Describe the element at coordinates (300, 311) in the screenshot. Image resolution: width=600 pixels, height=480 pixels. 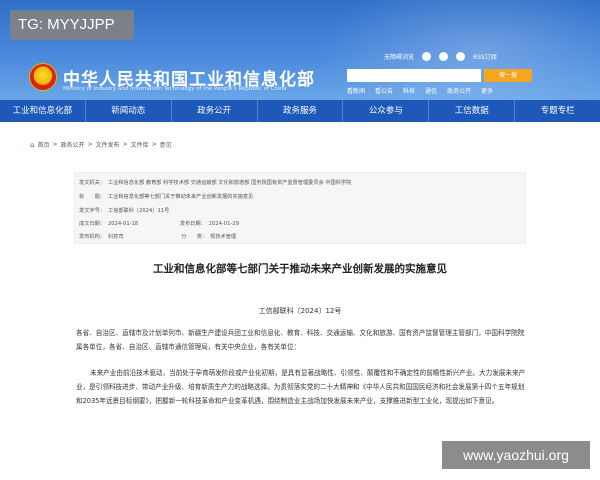
I see `document-number: 工信部联科〔2024〕12号` at that location.